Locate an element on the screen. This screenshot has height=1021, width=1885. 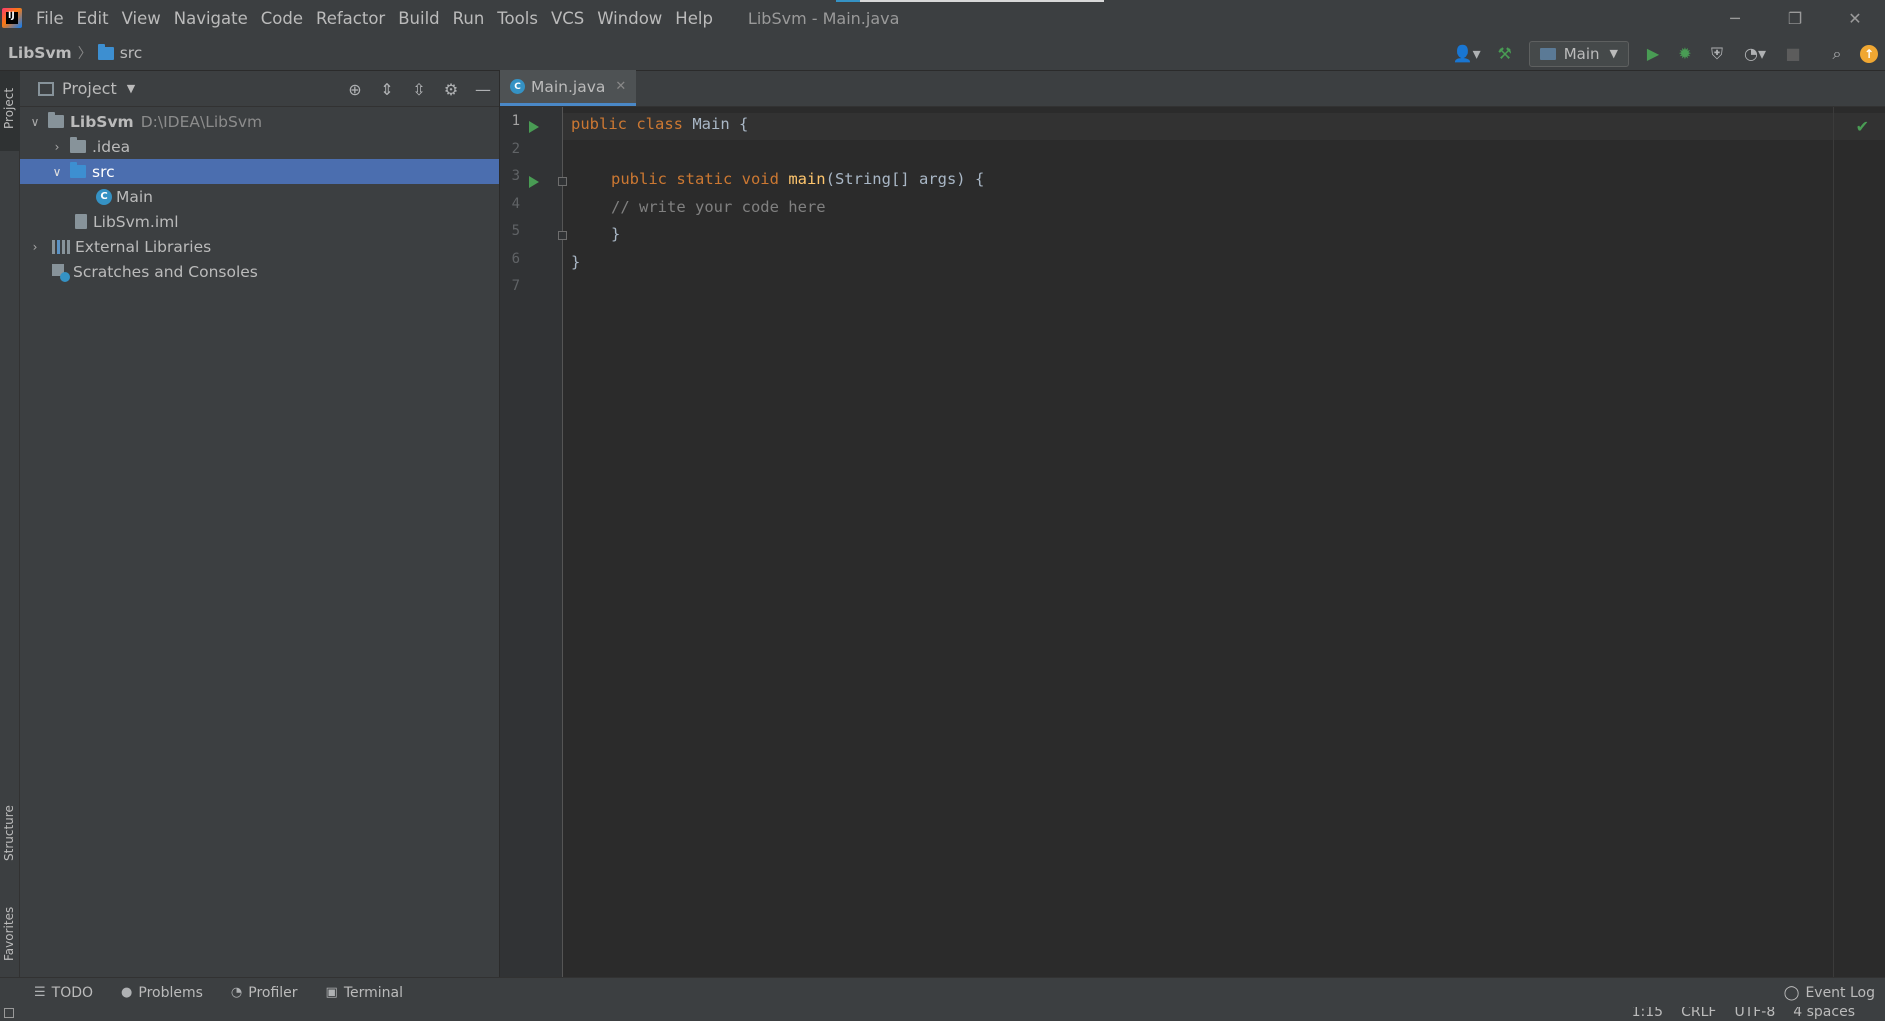
stop-icon: ■ is located at coordinates (1793, 54).